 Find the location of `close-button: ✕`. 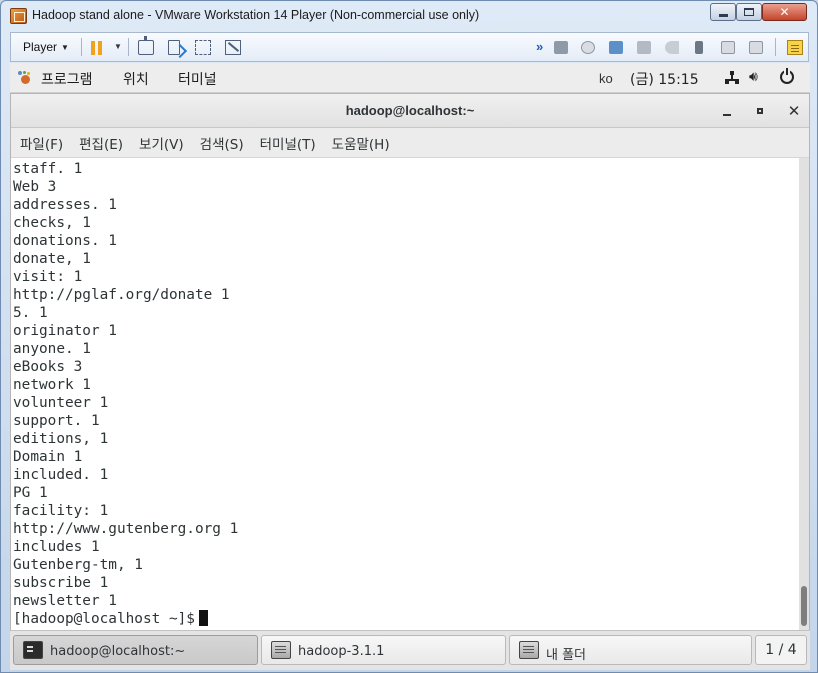

close-button: ✕ is located at coordinates (784, 12).